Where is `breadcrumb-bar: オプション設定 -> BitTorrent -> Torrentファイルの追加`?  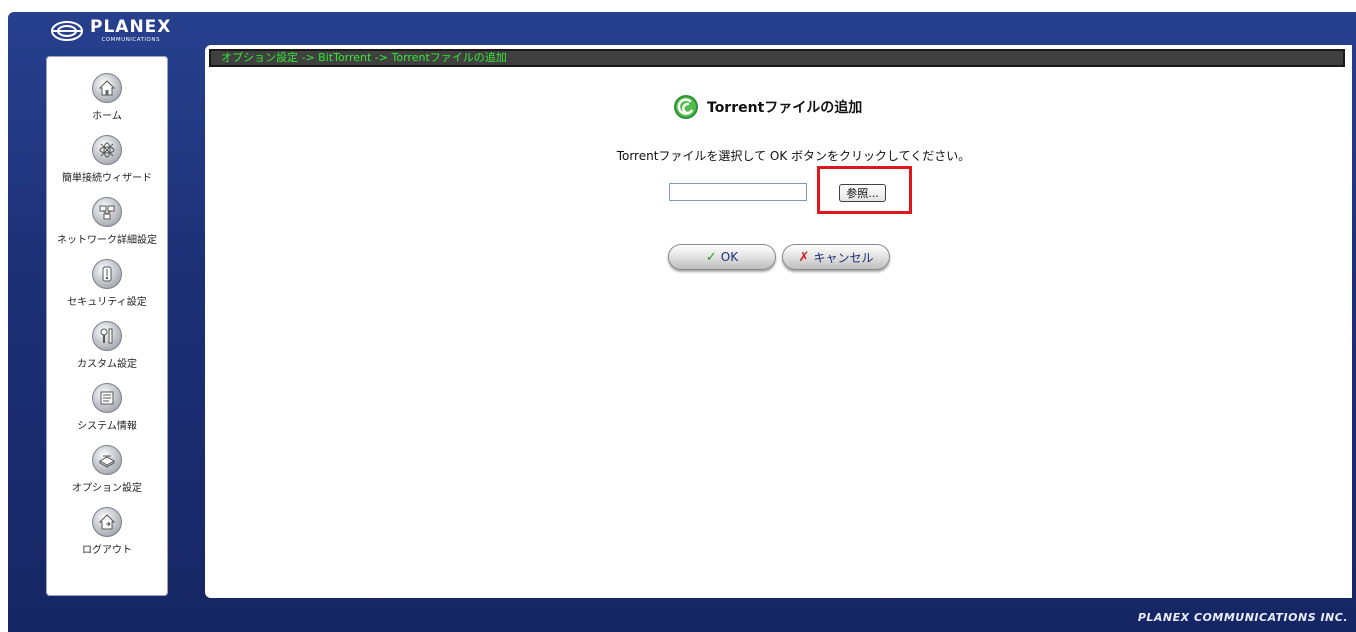
breadcrumb-bar: オプション設定 -> BitTorrent -> Torrentファイルの追加 is located at coordinates (777, 58).